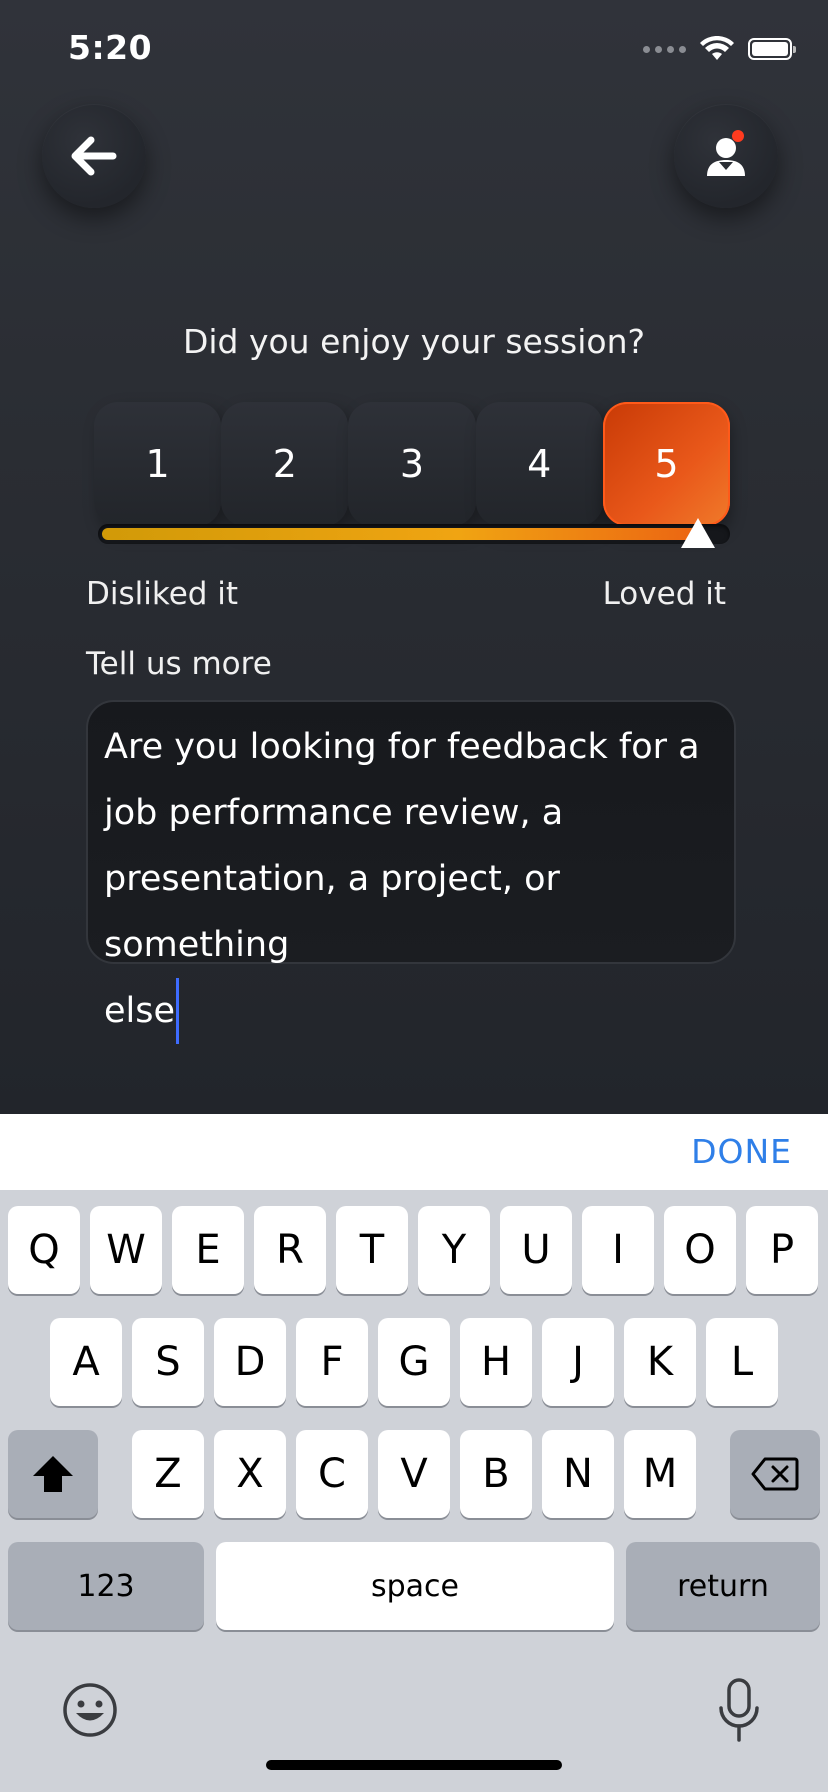 This screenshot has width=828, height=1792. I want to click on key-x: X, so click(250, 1474).